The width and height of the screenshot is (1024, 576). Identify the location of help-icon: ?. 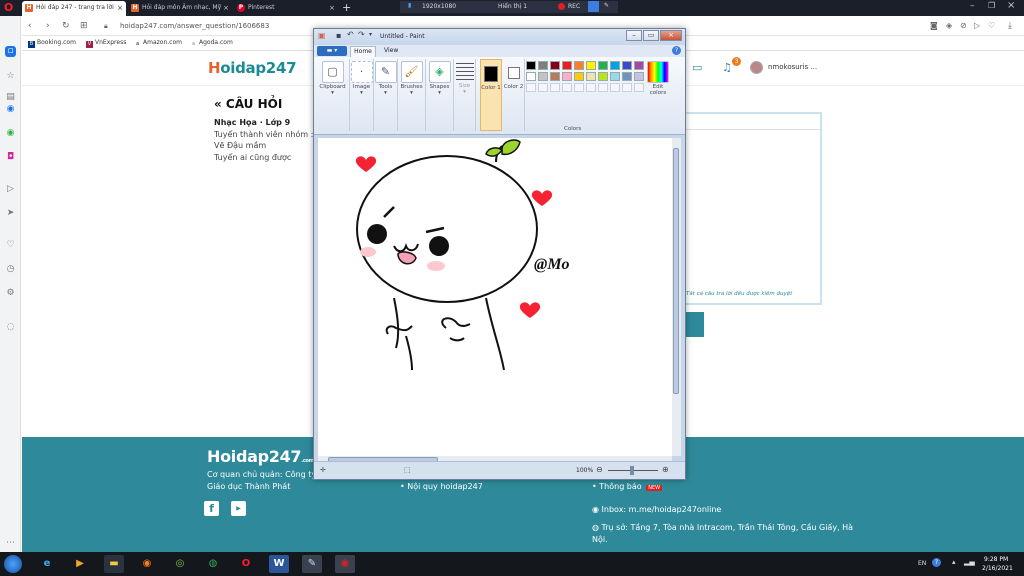
(676, 50).